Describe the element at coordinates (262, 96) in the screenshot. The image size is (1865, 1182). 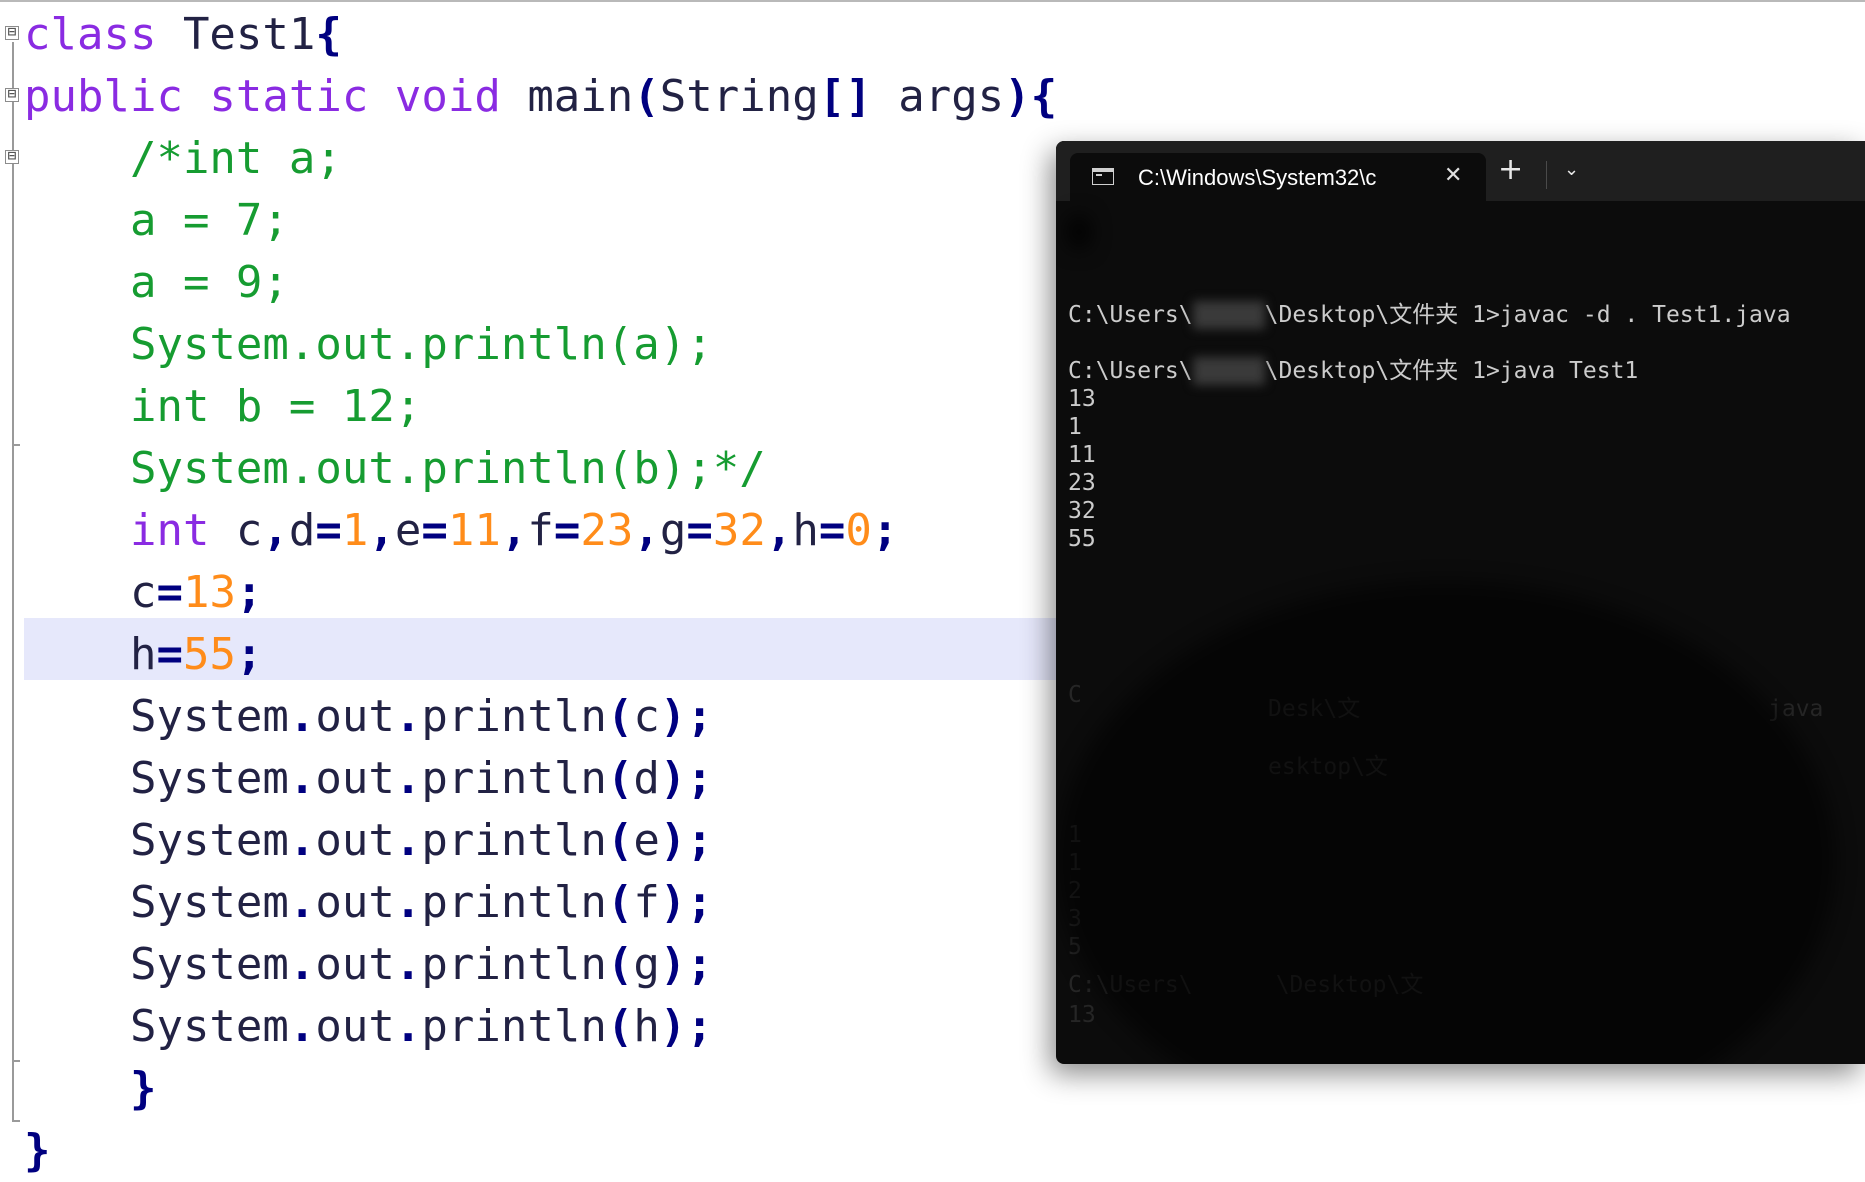
I see `code-token: public static void` at that location.